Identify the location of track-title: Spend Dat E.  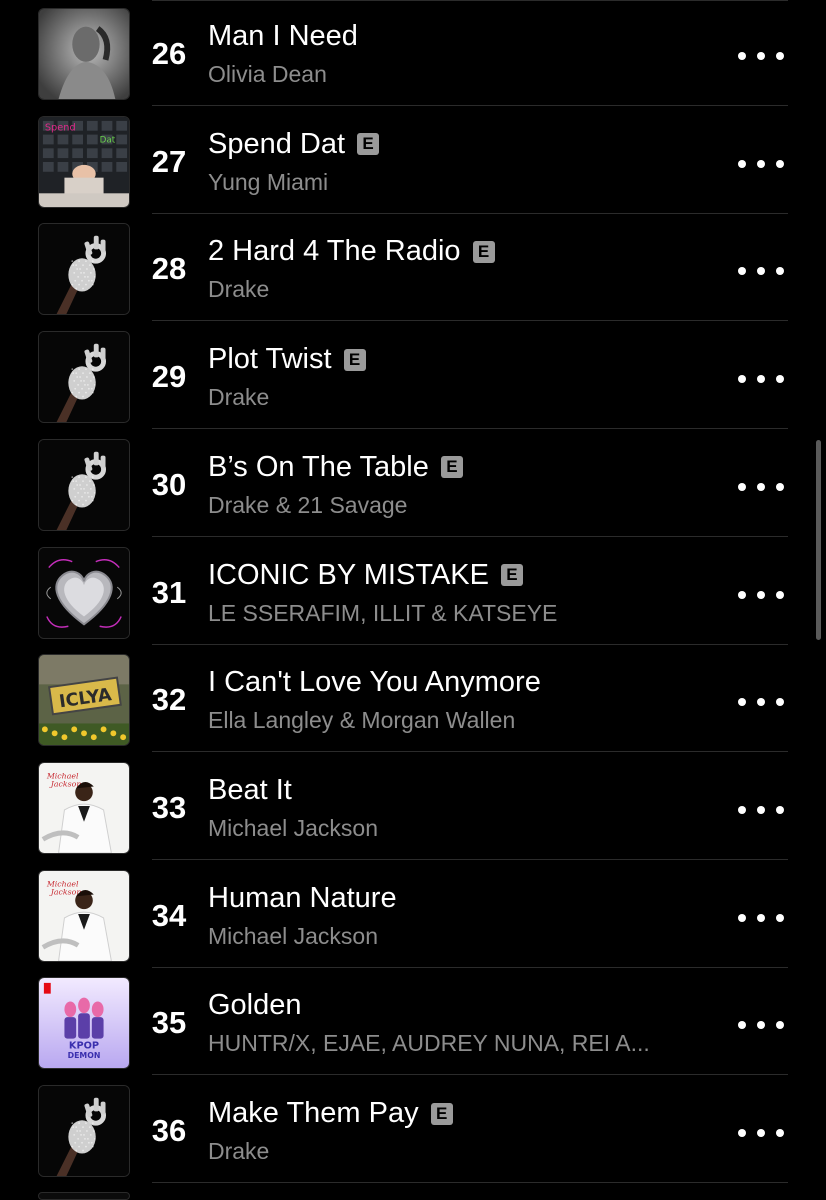
(294, 144).